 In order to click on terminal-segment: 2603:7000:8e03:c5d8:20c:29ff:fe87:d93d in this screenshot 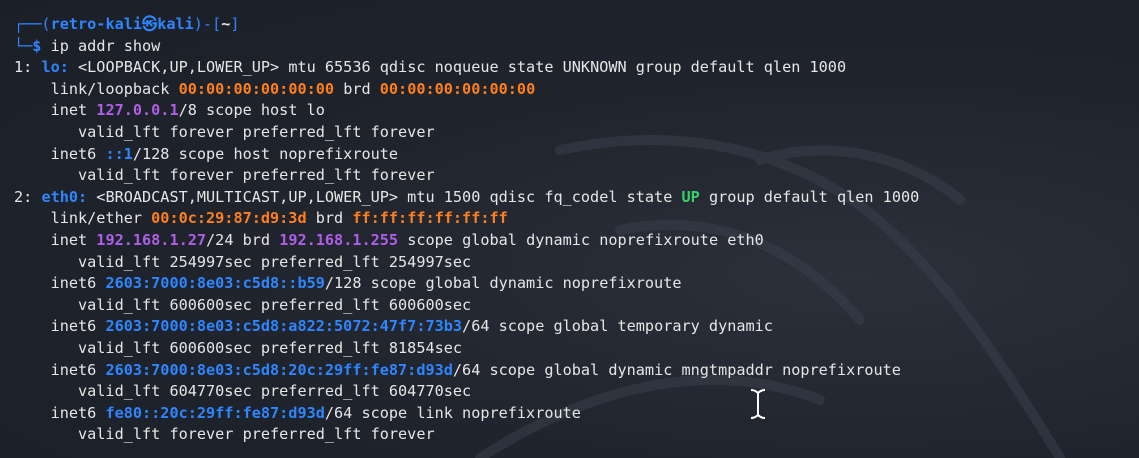, I will do `click(279, 369)`.